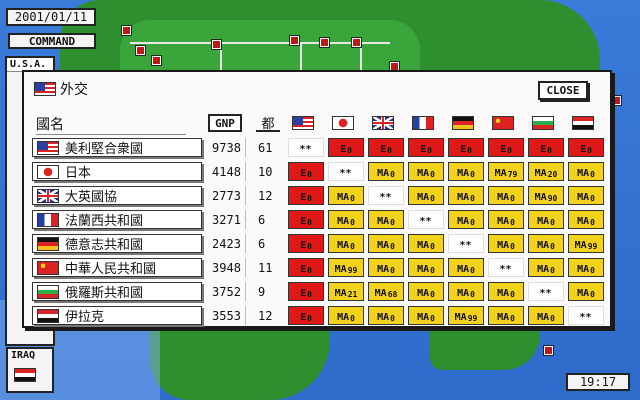  Describe the element at coordinates (386, 291) in the screenshot. I see `relation-cell-uk: MA 68` at that location.